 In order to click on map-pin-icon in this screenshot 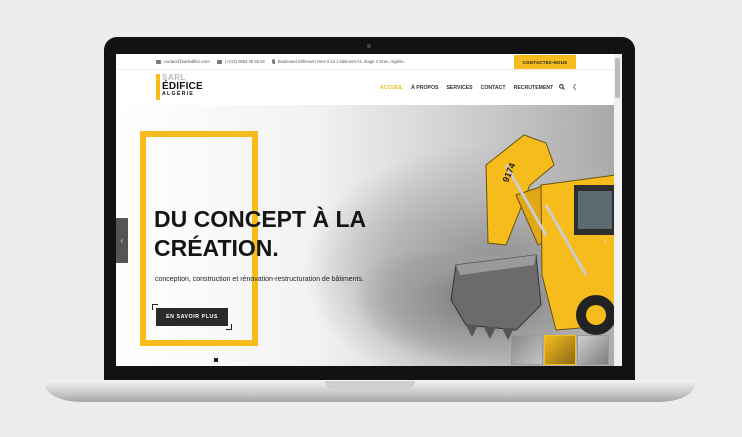, I will do `click(273, 61)`.